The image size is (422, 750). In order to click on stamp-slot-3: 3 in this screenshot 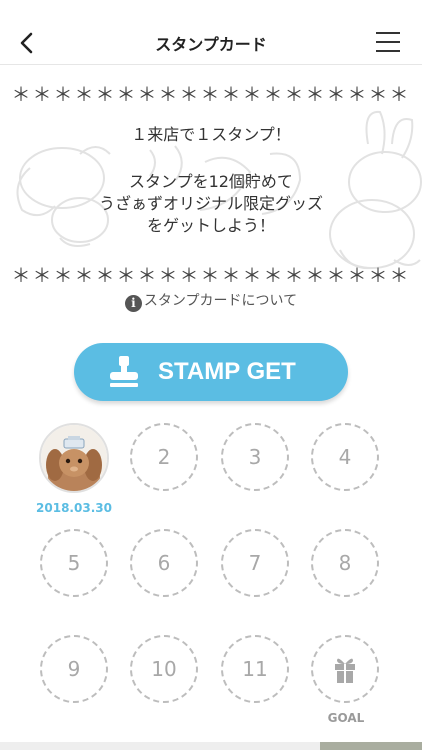, I will do `click(255, 457)`.